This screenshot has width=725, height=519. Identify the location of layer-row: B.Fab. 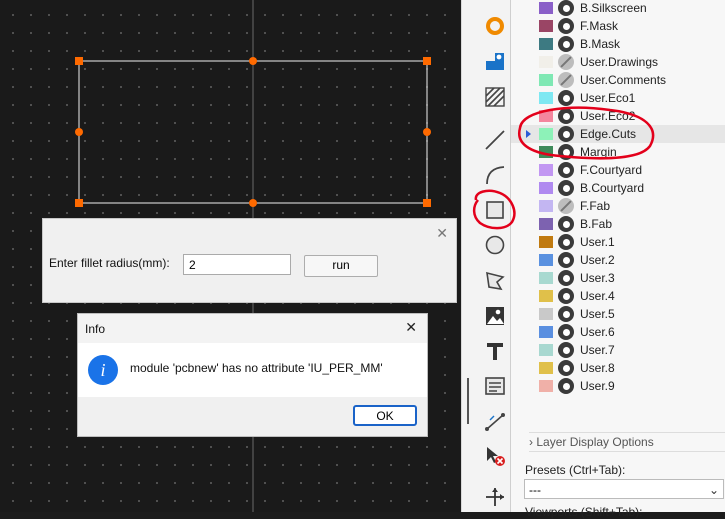
(618, 224).